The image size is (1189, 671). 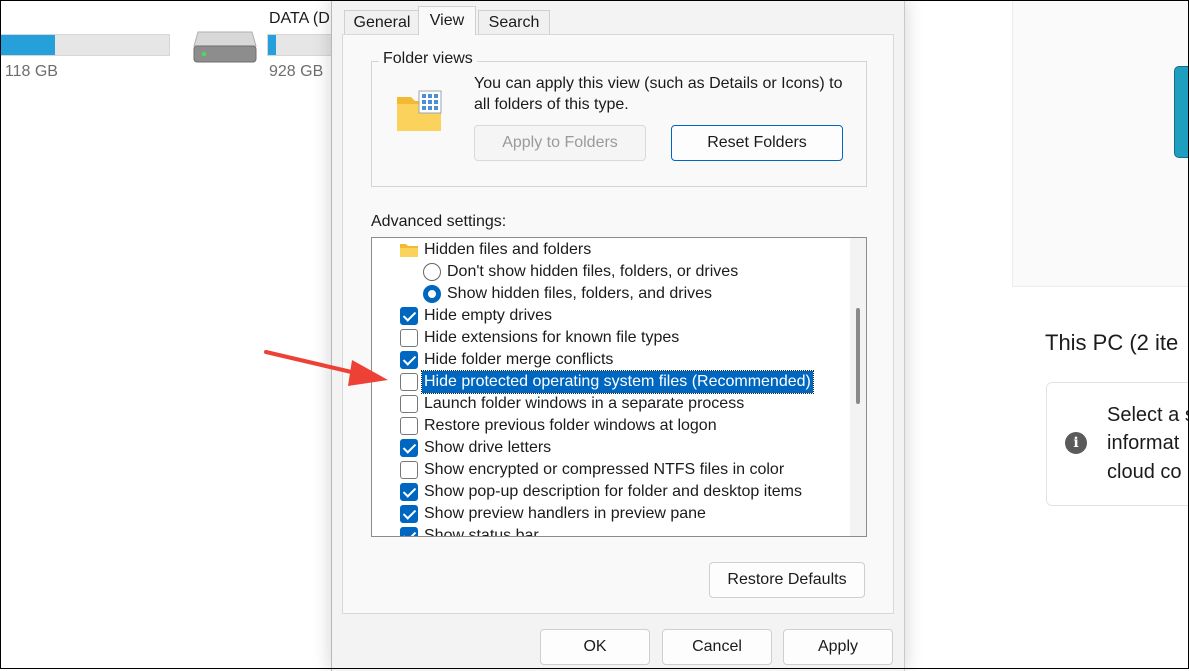 What do you see at coordinates (481, 532) in the screenshot?
I see `setting-label: Show status bar` at bounding box center [481, 532].